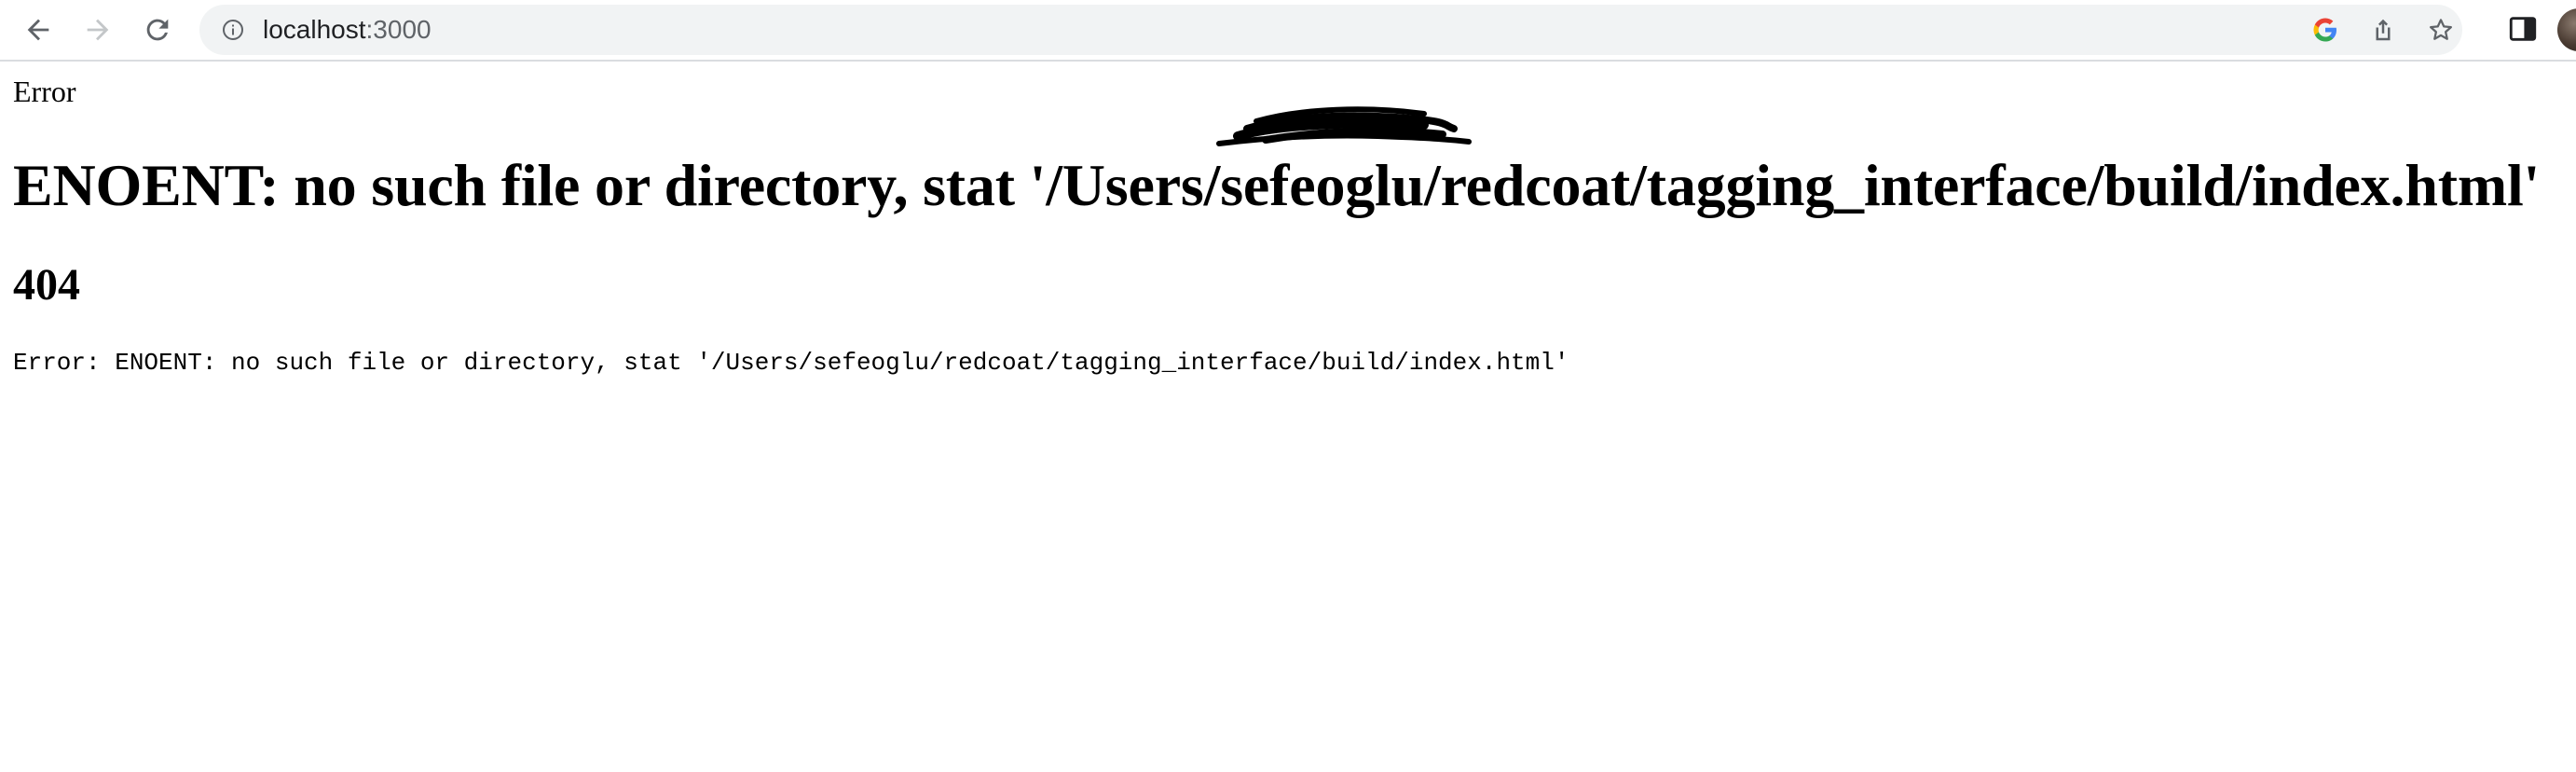 The width and height of the screenshot is (2576, 772). I want to click on avatar, so click(2566, 29).